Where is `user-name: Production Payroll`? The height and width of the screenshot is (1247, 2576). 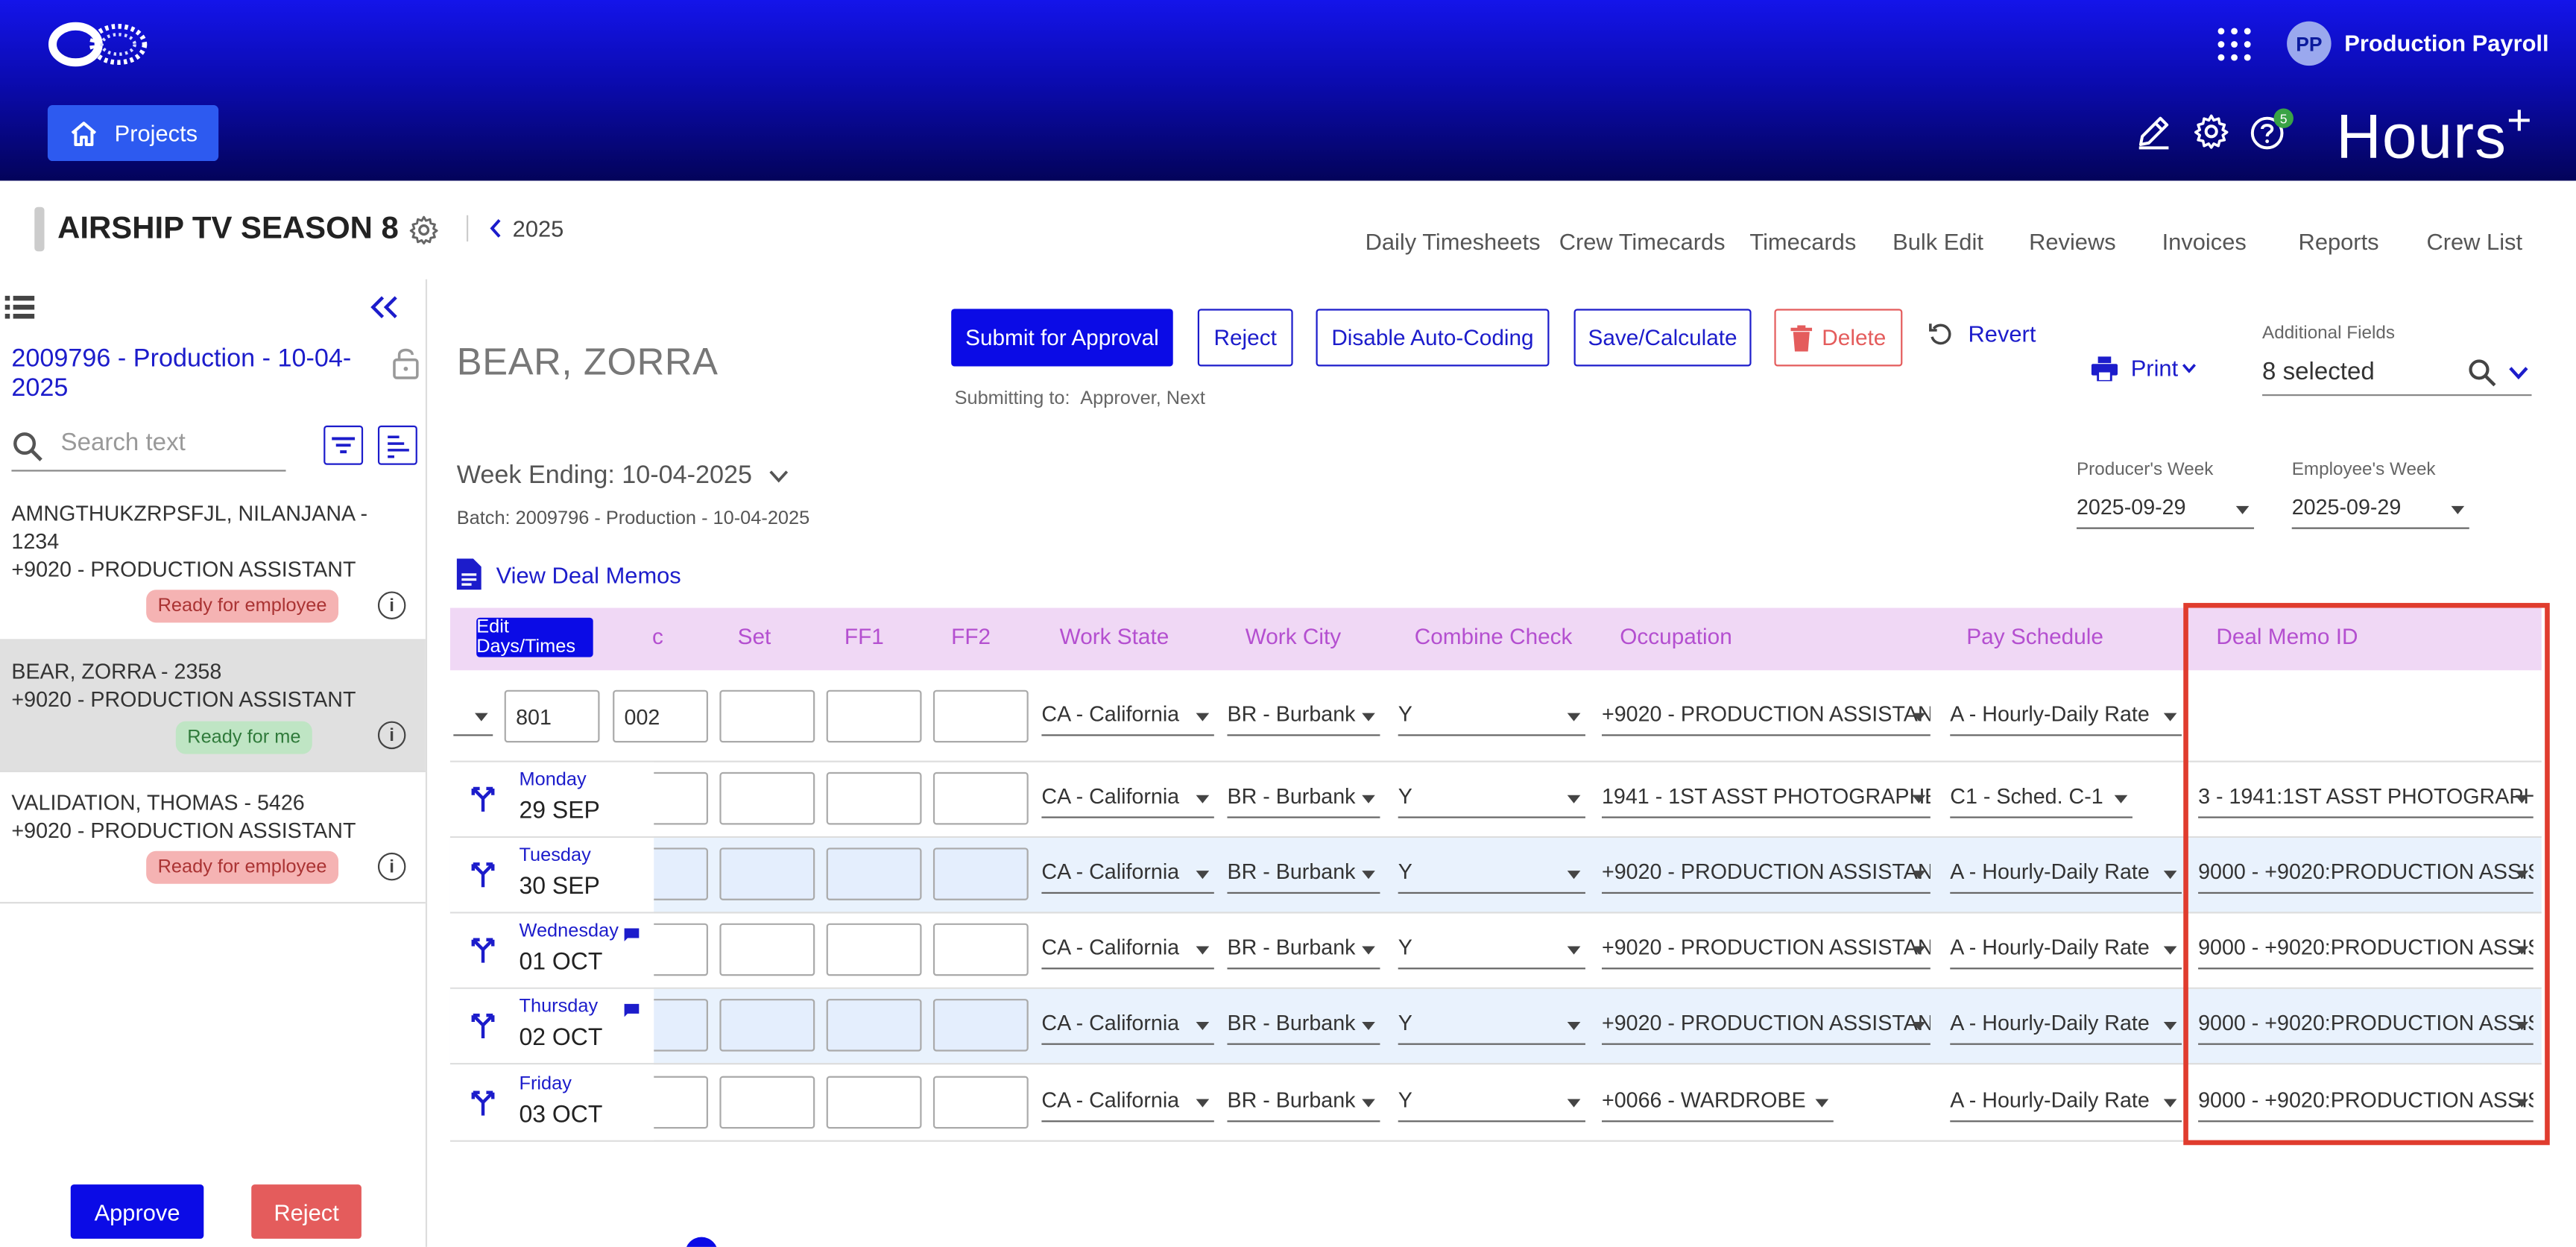
user-name: Production Payroll is located at coordinates (2446, 43).